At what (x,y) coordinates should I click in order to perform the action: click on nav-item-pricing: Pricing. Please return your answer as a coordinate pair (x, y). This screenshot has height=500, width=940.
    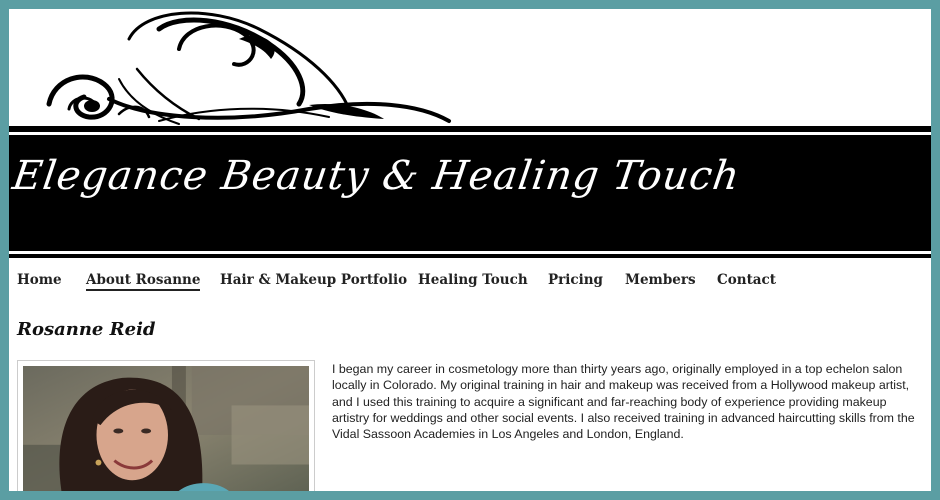
    Looking at the image, I should click on (575, 280).